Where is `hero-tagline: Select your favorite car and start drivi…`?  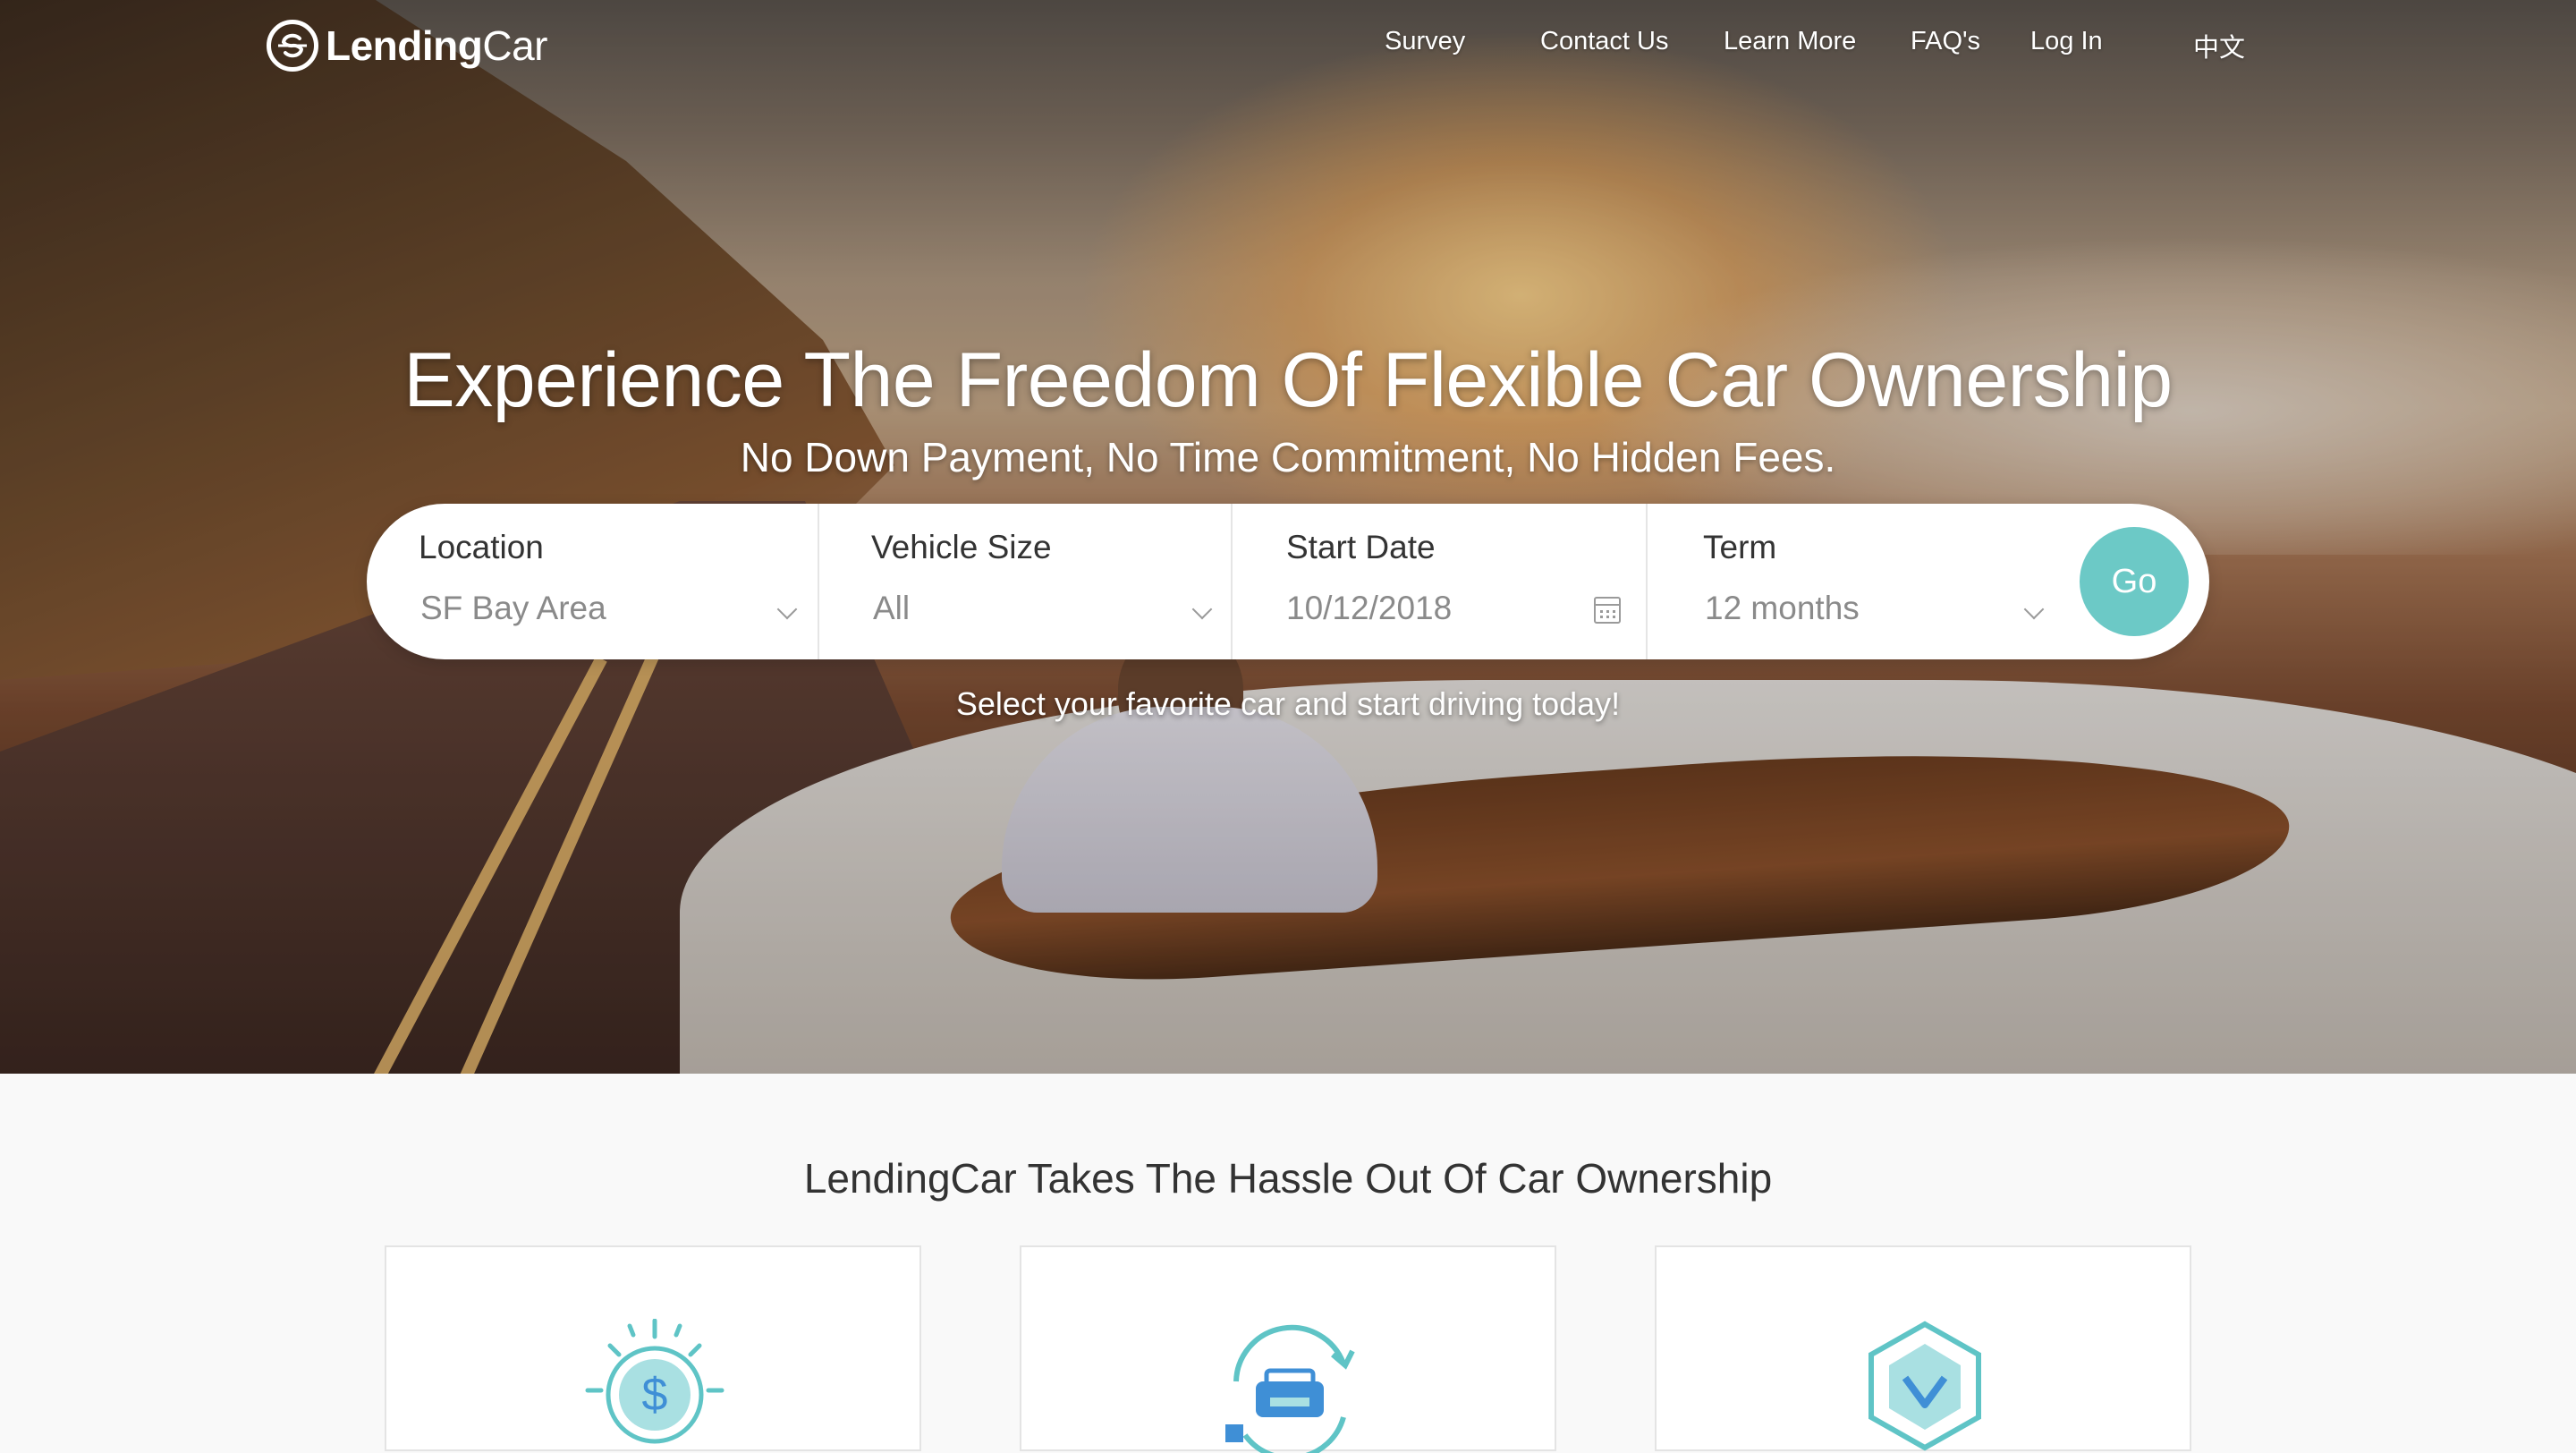 hero-tagline: Select your favorite car and start drivi… is located at coordinates (1288, 703).